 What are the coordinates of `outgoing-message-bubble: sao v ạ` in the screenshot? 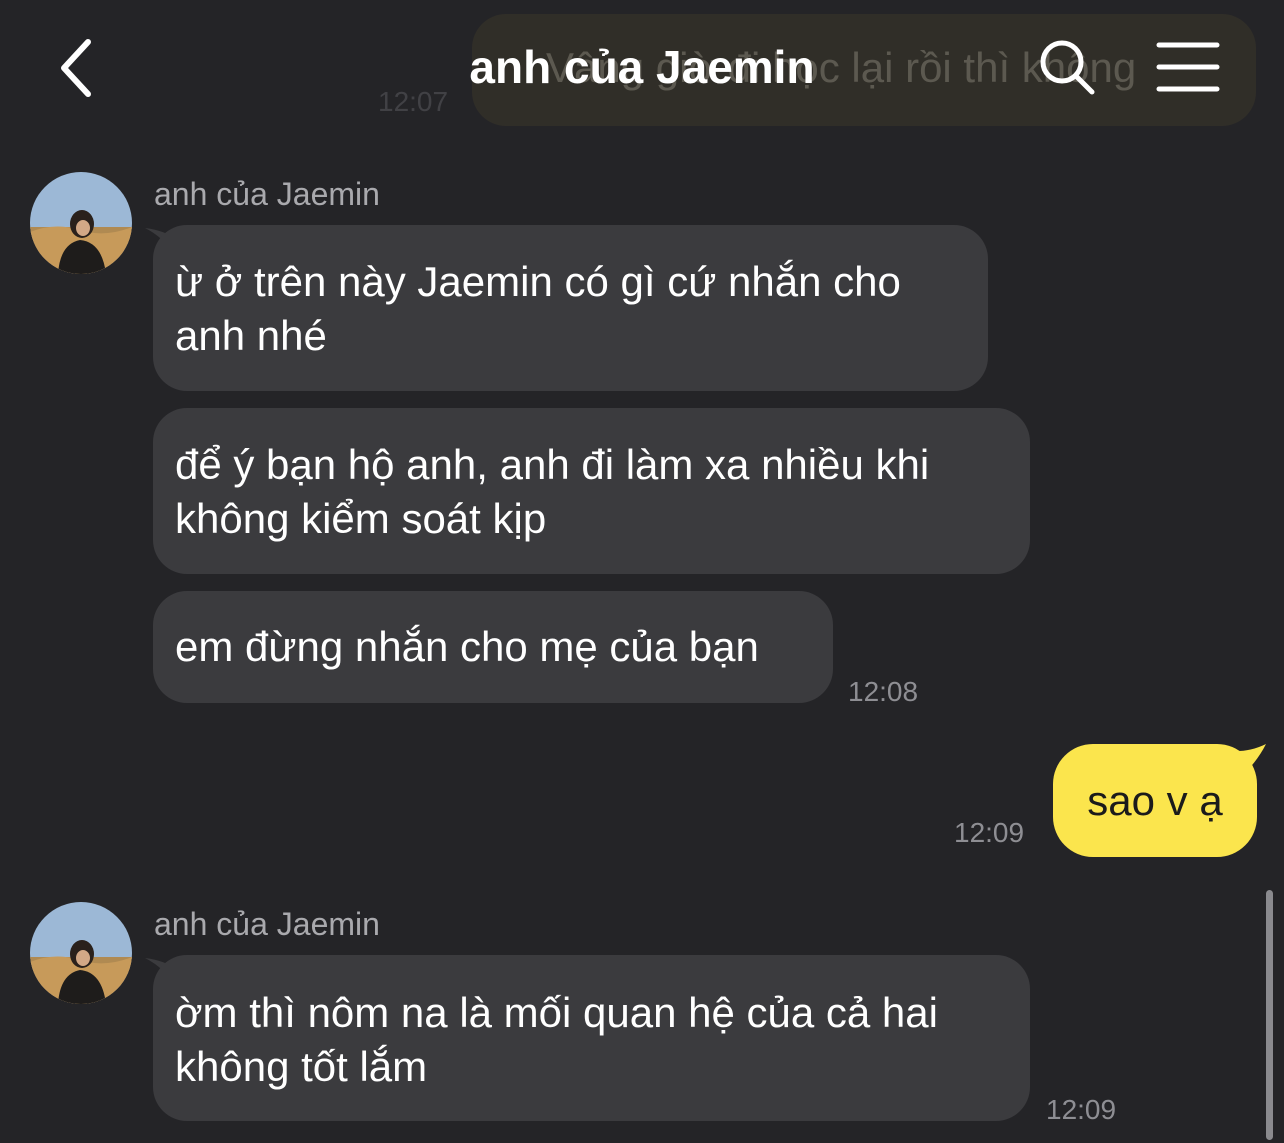 It's located at (1155, 800).